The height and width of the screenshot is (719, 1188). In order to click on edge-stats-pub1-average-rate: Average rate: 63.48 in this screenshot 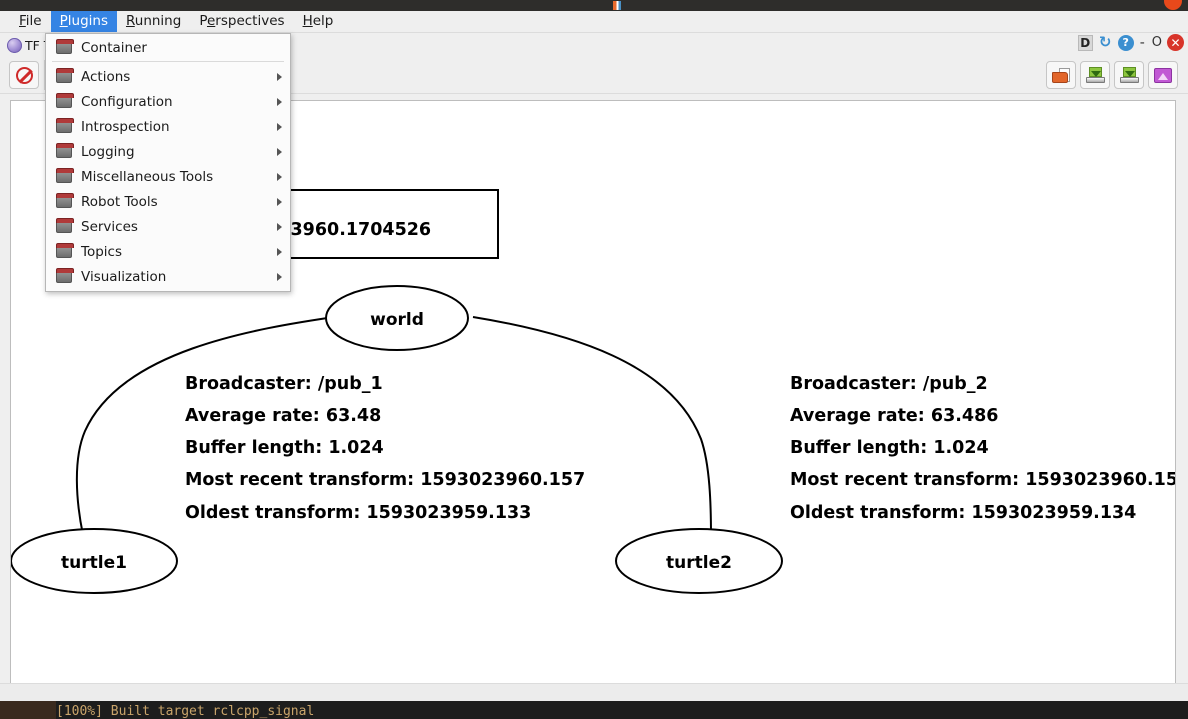, I will do `click(283, 416)`.